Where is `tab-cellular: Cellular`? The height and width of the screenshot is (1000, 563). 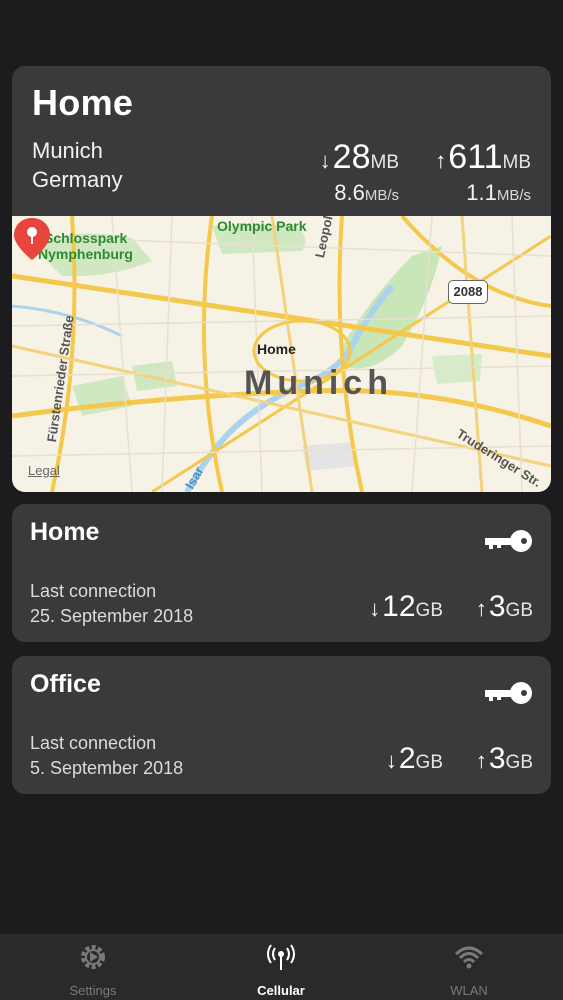 tab-cellular: Cellular is located at coordinates (281, 967).